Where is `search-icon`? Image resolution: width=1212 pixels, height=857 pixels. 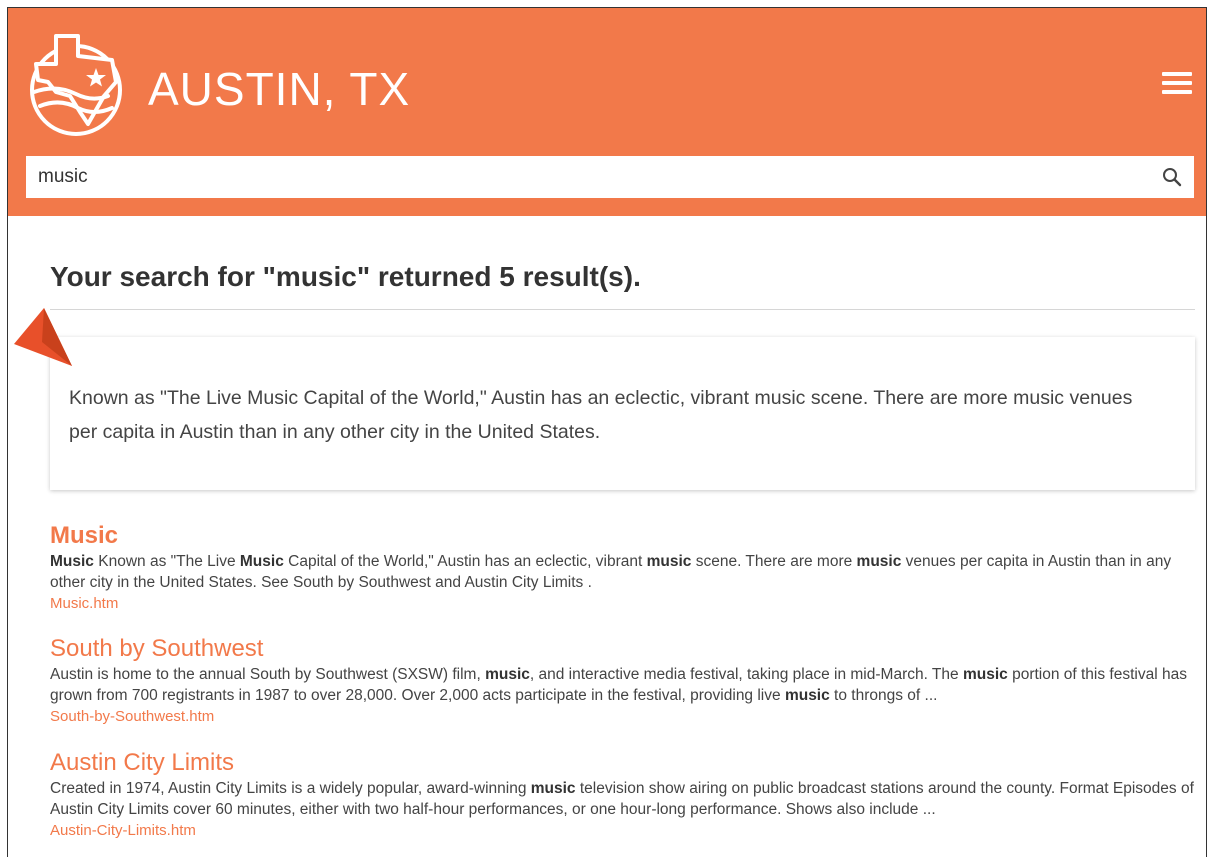
search-icon is located at coordinates (1172, 177).